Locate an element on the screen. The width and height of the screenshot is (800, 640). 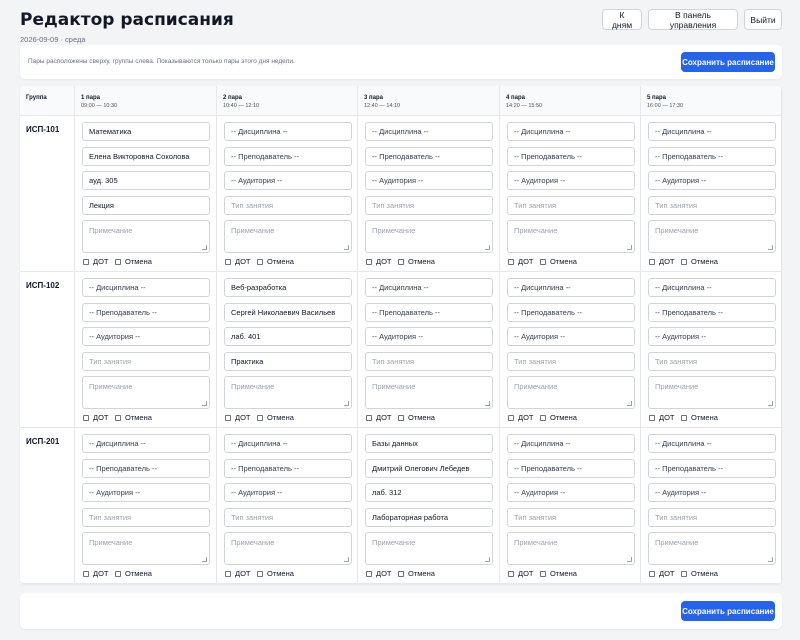
discipline-select: Математика is located at coordinates (146, 131).